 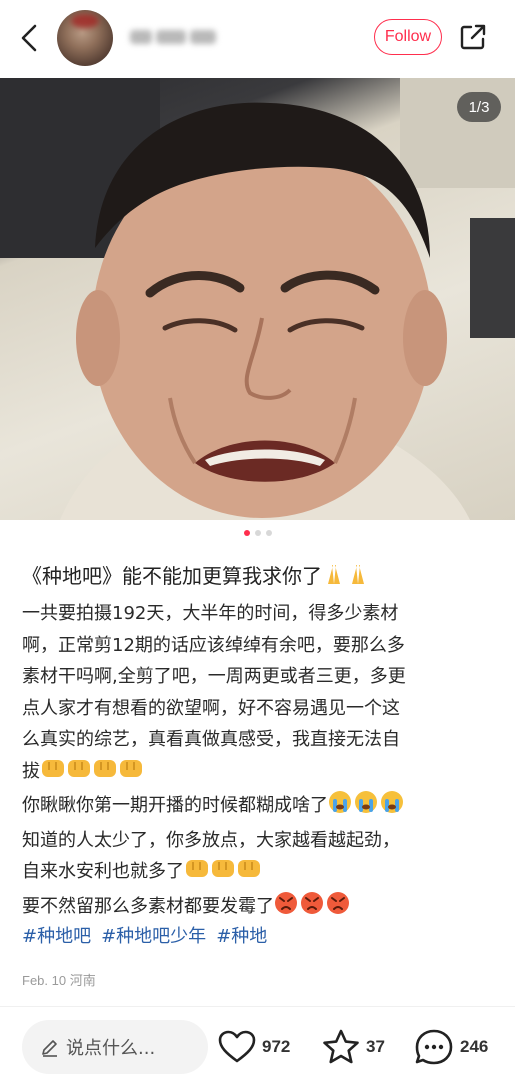 I want to click on share-button, so click(x=473, y=37).